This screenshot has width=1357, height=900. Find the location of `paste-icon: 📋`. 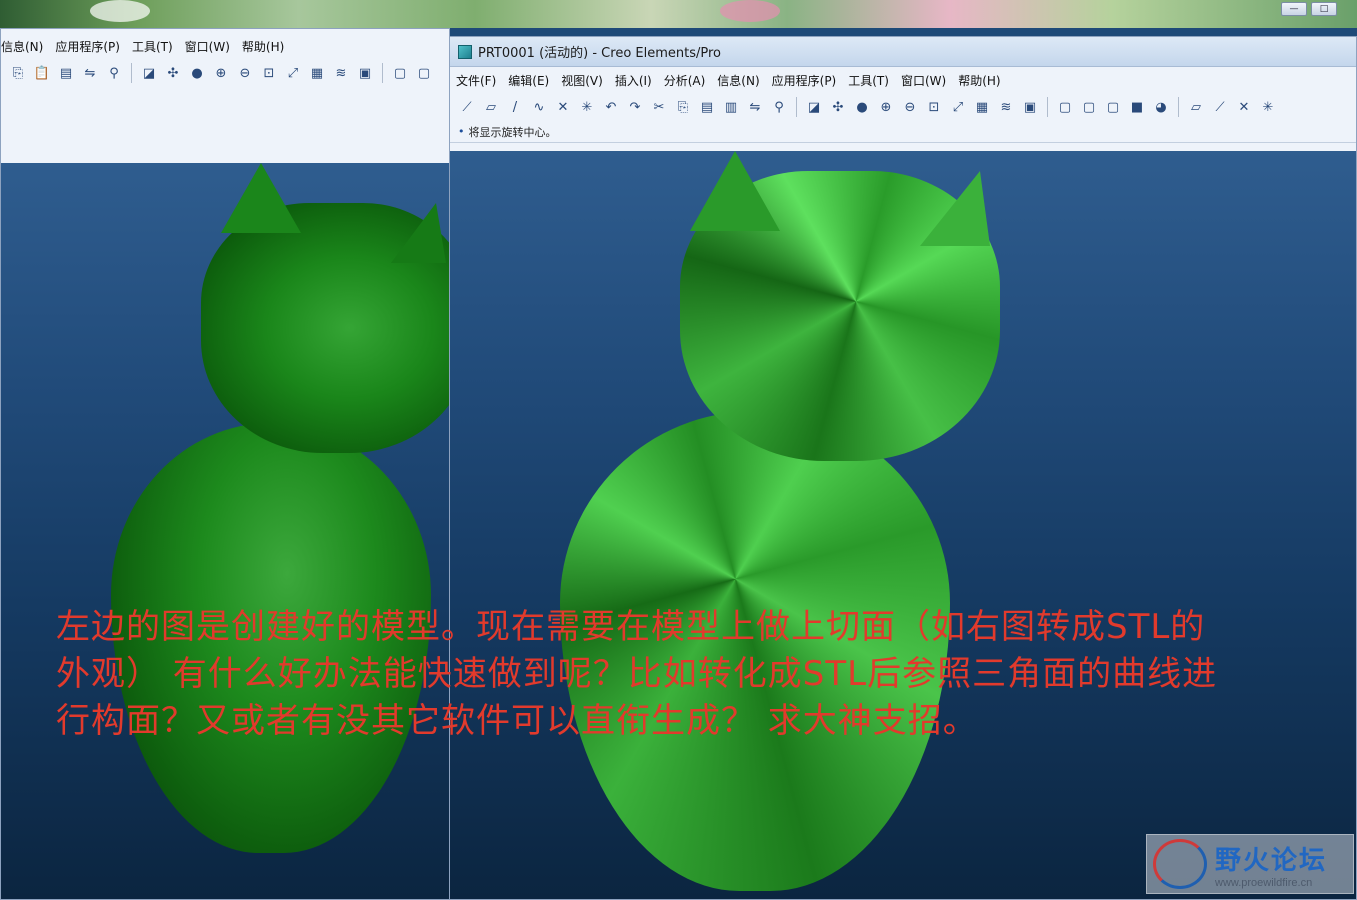

paste-icon: 📋 is located at coordinates (42, 73).